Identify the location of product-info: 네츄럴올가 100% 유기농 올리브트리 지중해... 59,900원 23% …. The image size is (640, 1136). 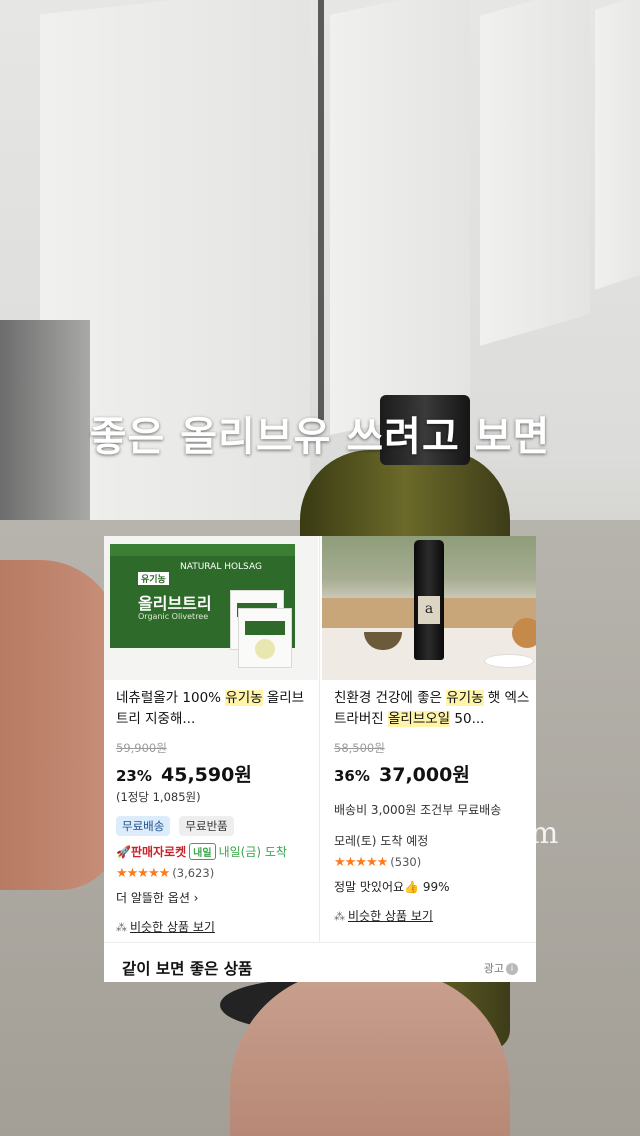
(214, 811).